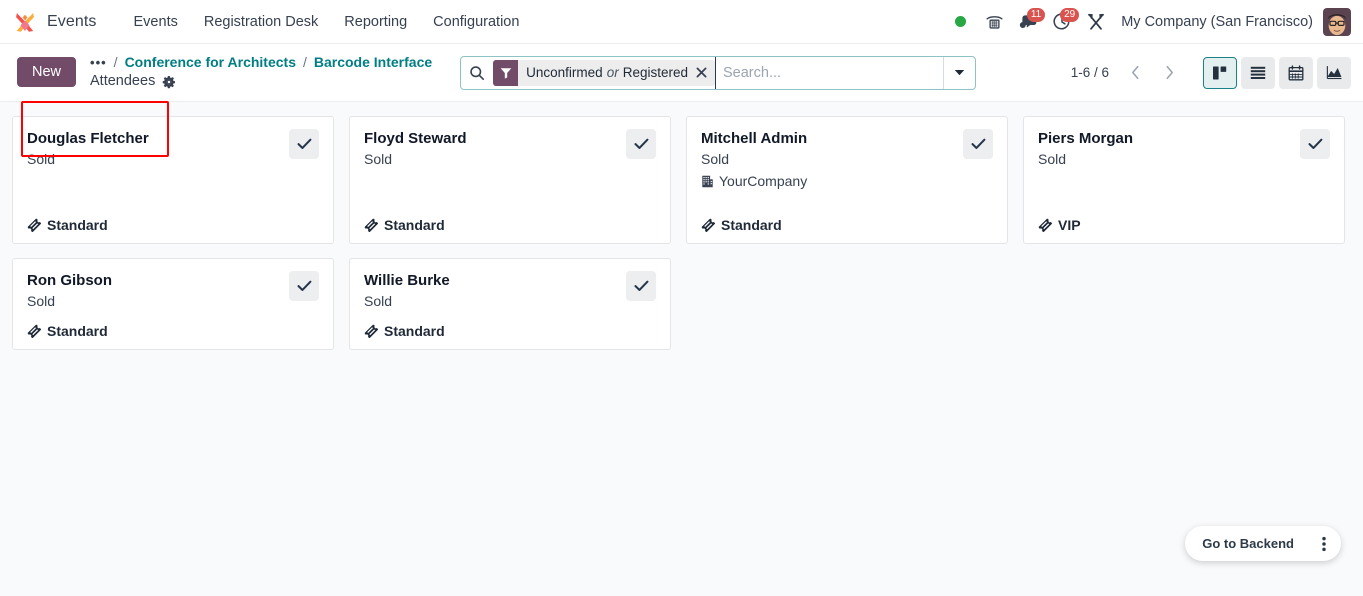 This screenshot has height=596, width=1363. I want to click on attendee-name: Douglas Fletcher, so click(88, 138).